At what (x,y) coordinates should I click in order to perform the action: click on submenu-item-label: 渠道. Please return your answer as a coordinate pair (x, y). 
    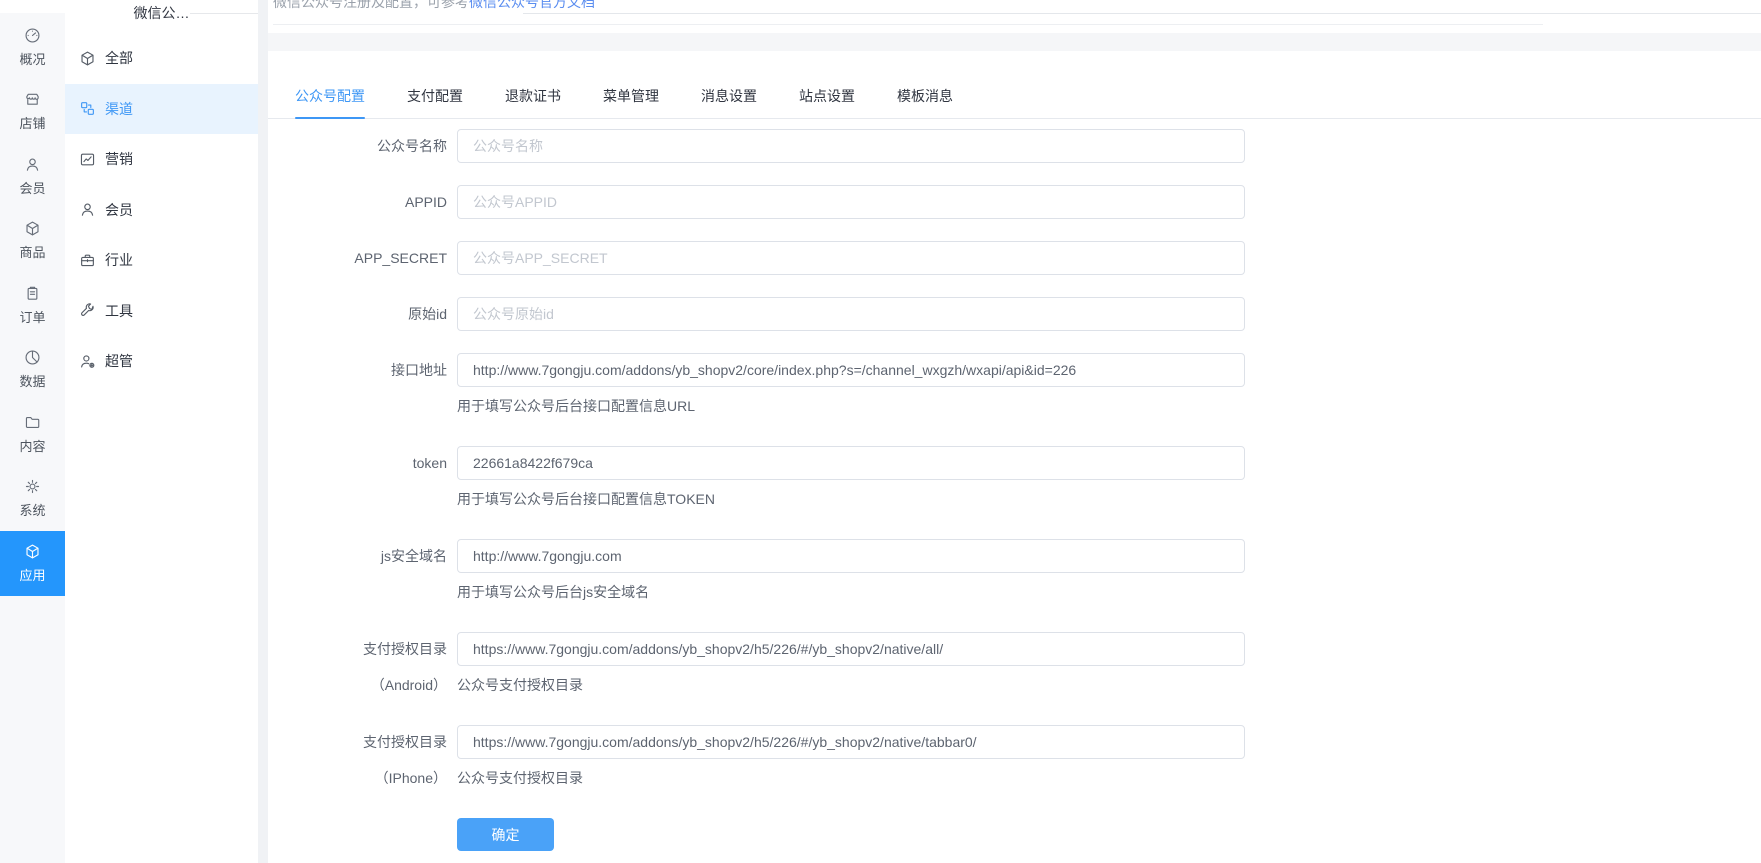
    Looking at the image, I should click on (119, 108).